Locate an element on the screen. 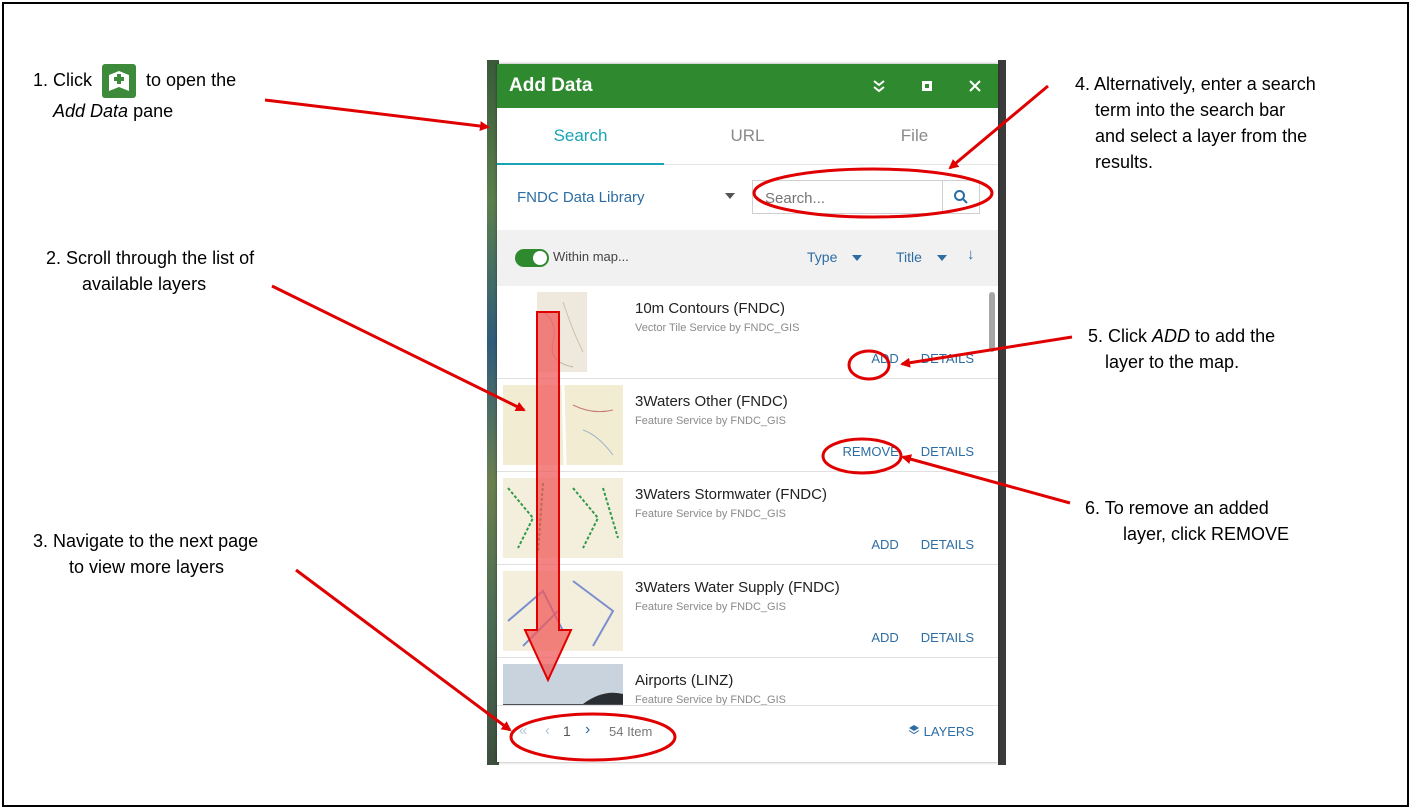 The height and width of the screenshot is (807, 1413). filter-row: Within map... Type Title ↓ is located at coordinates (747, 258).